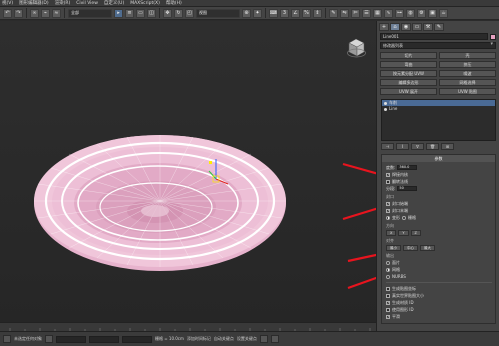  What do you see at coordinates (388, 181) in the screenshot?
I see `flip-normals-checkbox` at bounding box center [388, 181].